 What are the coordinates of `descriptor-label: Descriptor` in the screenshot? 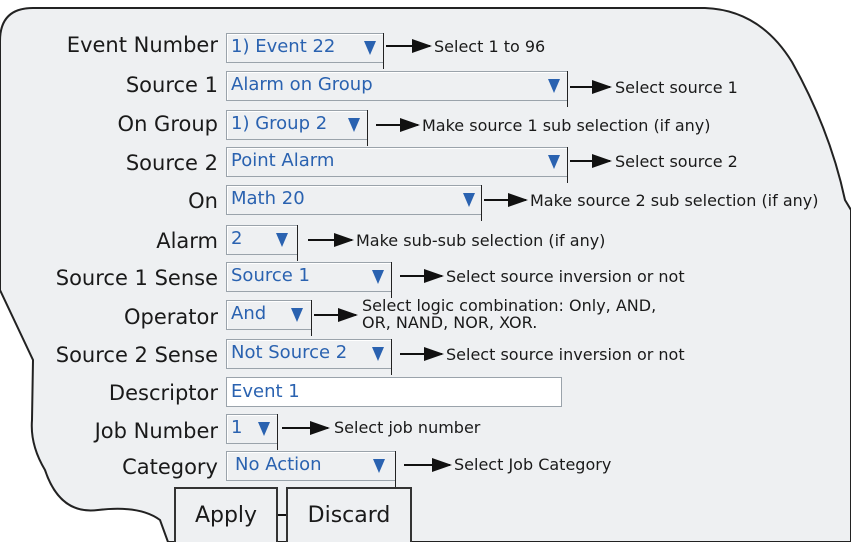 It's located at (163, 393).